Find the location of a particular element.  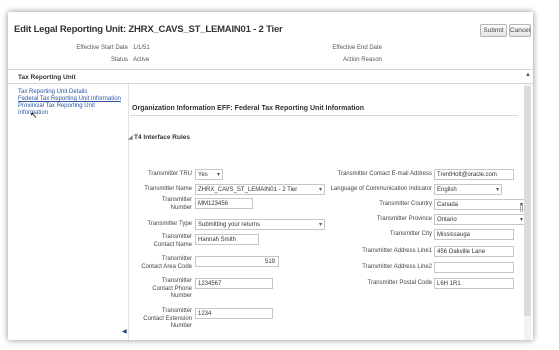

contact-phone-label-line1: Transmitter is located at coordinates (176, 281).